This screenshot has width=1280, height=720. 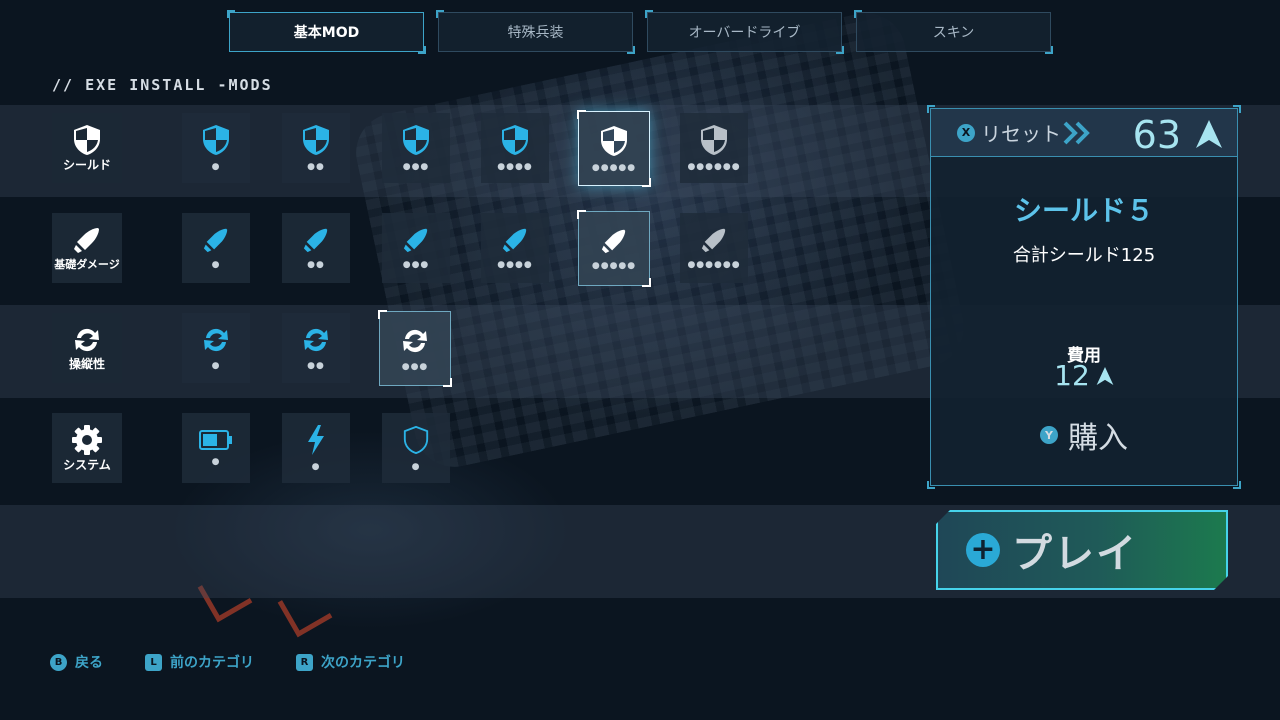 I want to click on category-shield-label: シールド, so click(x=86, y=165).